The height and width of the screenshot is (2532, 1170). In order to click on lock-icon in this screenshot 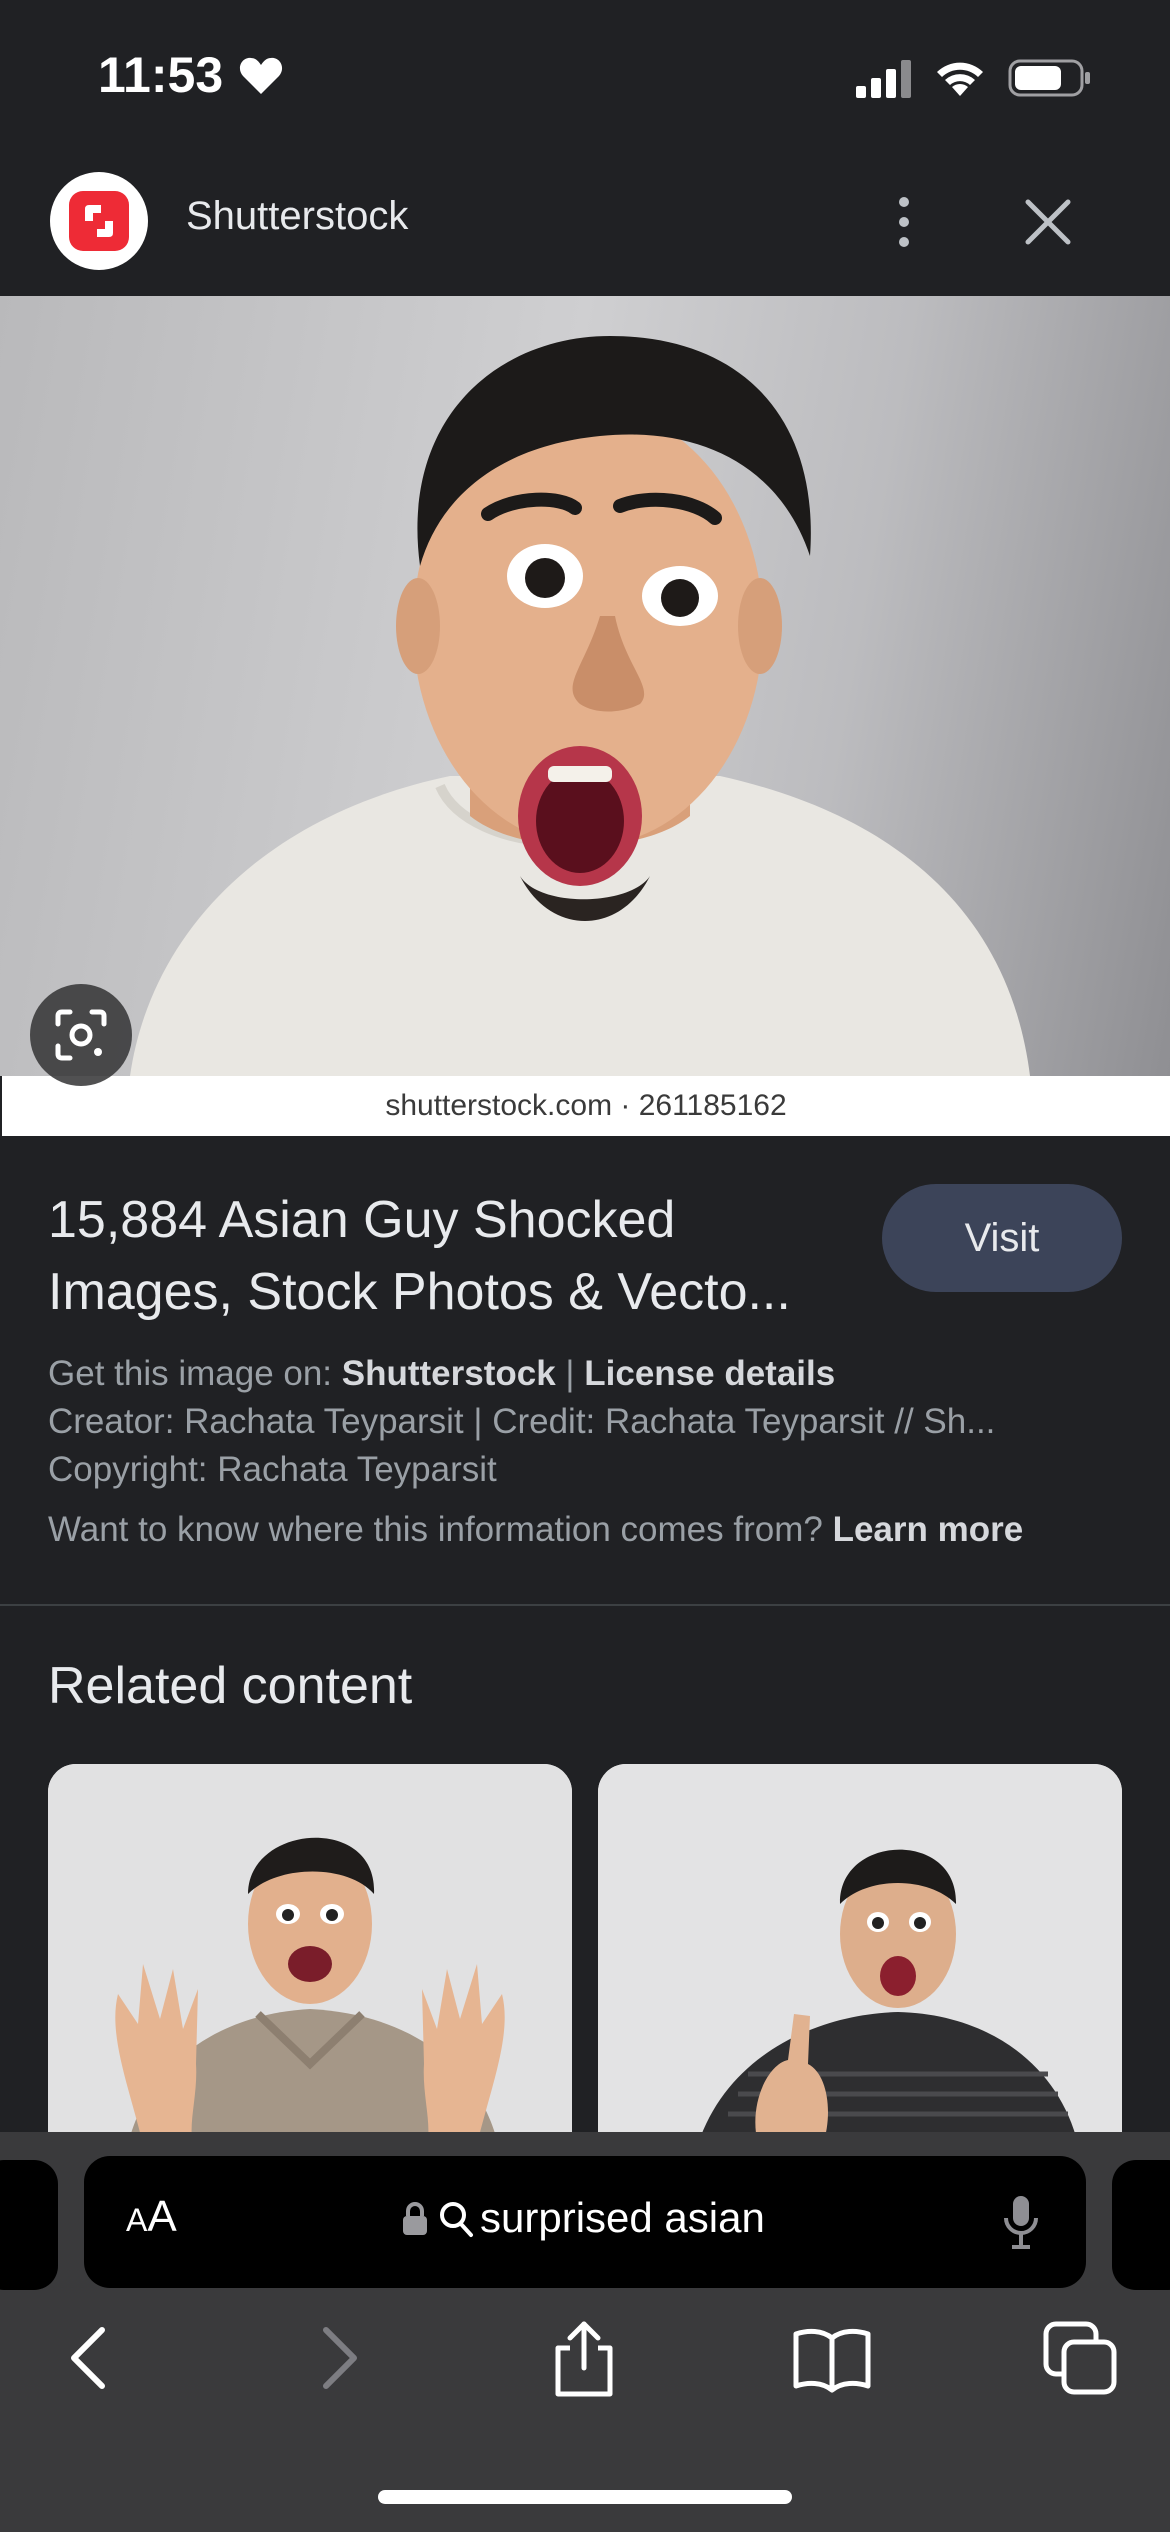, I will do `click(415, 2218)`.